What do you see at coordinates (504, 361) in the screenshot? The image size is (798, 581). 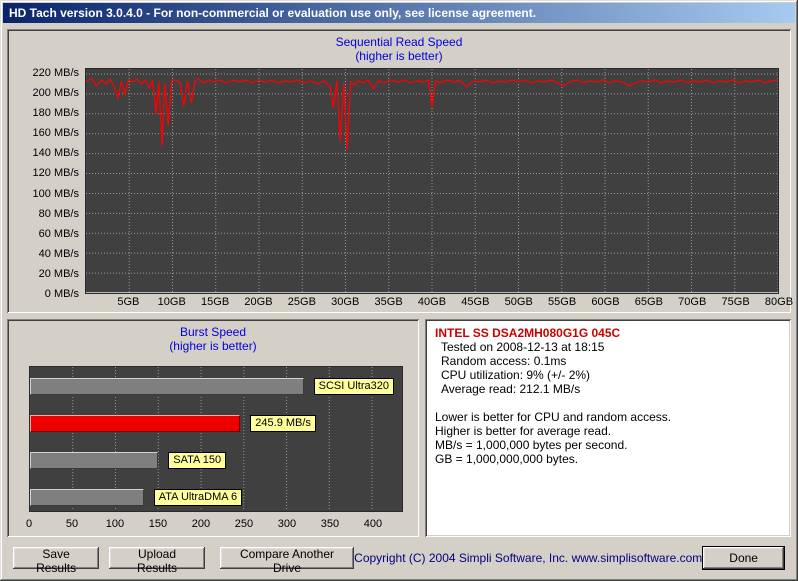 I see `drive-stat-line: Random access: 0.1ms` at bounding box center [504, 361].